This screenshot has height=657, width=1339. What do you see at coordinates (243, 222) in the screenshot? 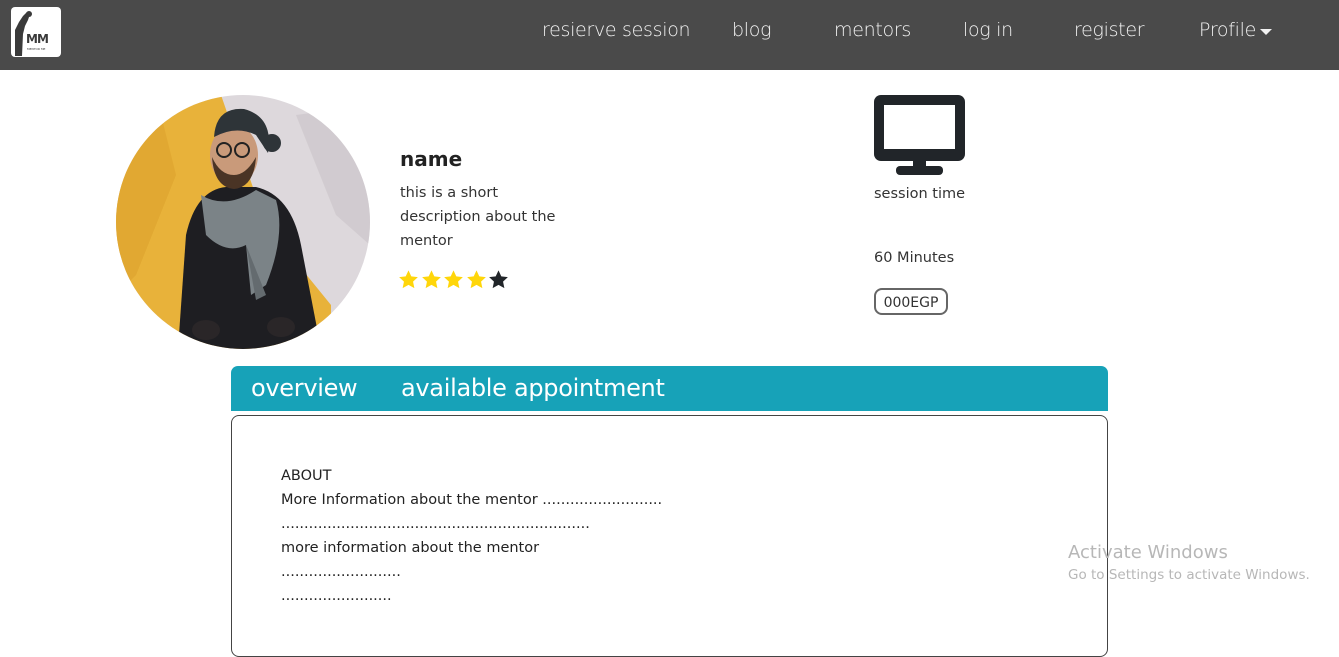
I see `mentor-avatar` at bounding box center [243, 222].